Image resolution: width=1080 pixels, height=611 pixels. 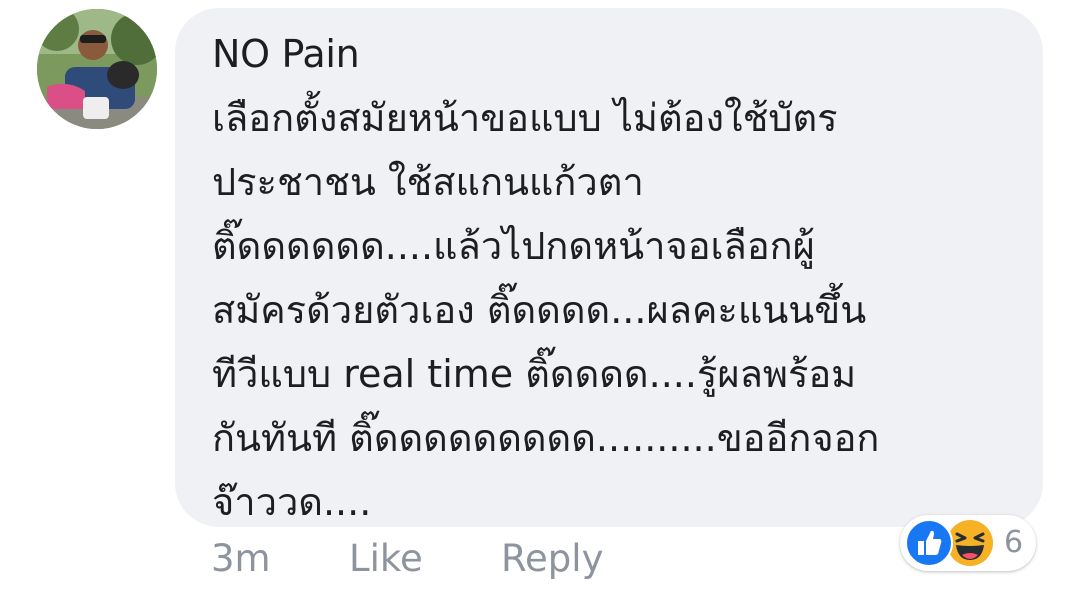 I want to click on reply-button: Reply, so click(x=552, y=559).